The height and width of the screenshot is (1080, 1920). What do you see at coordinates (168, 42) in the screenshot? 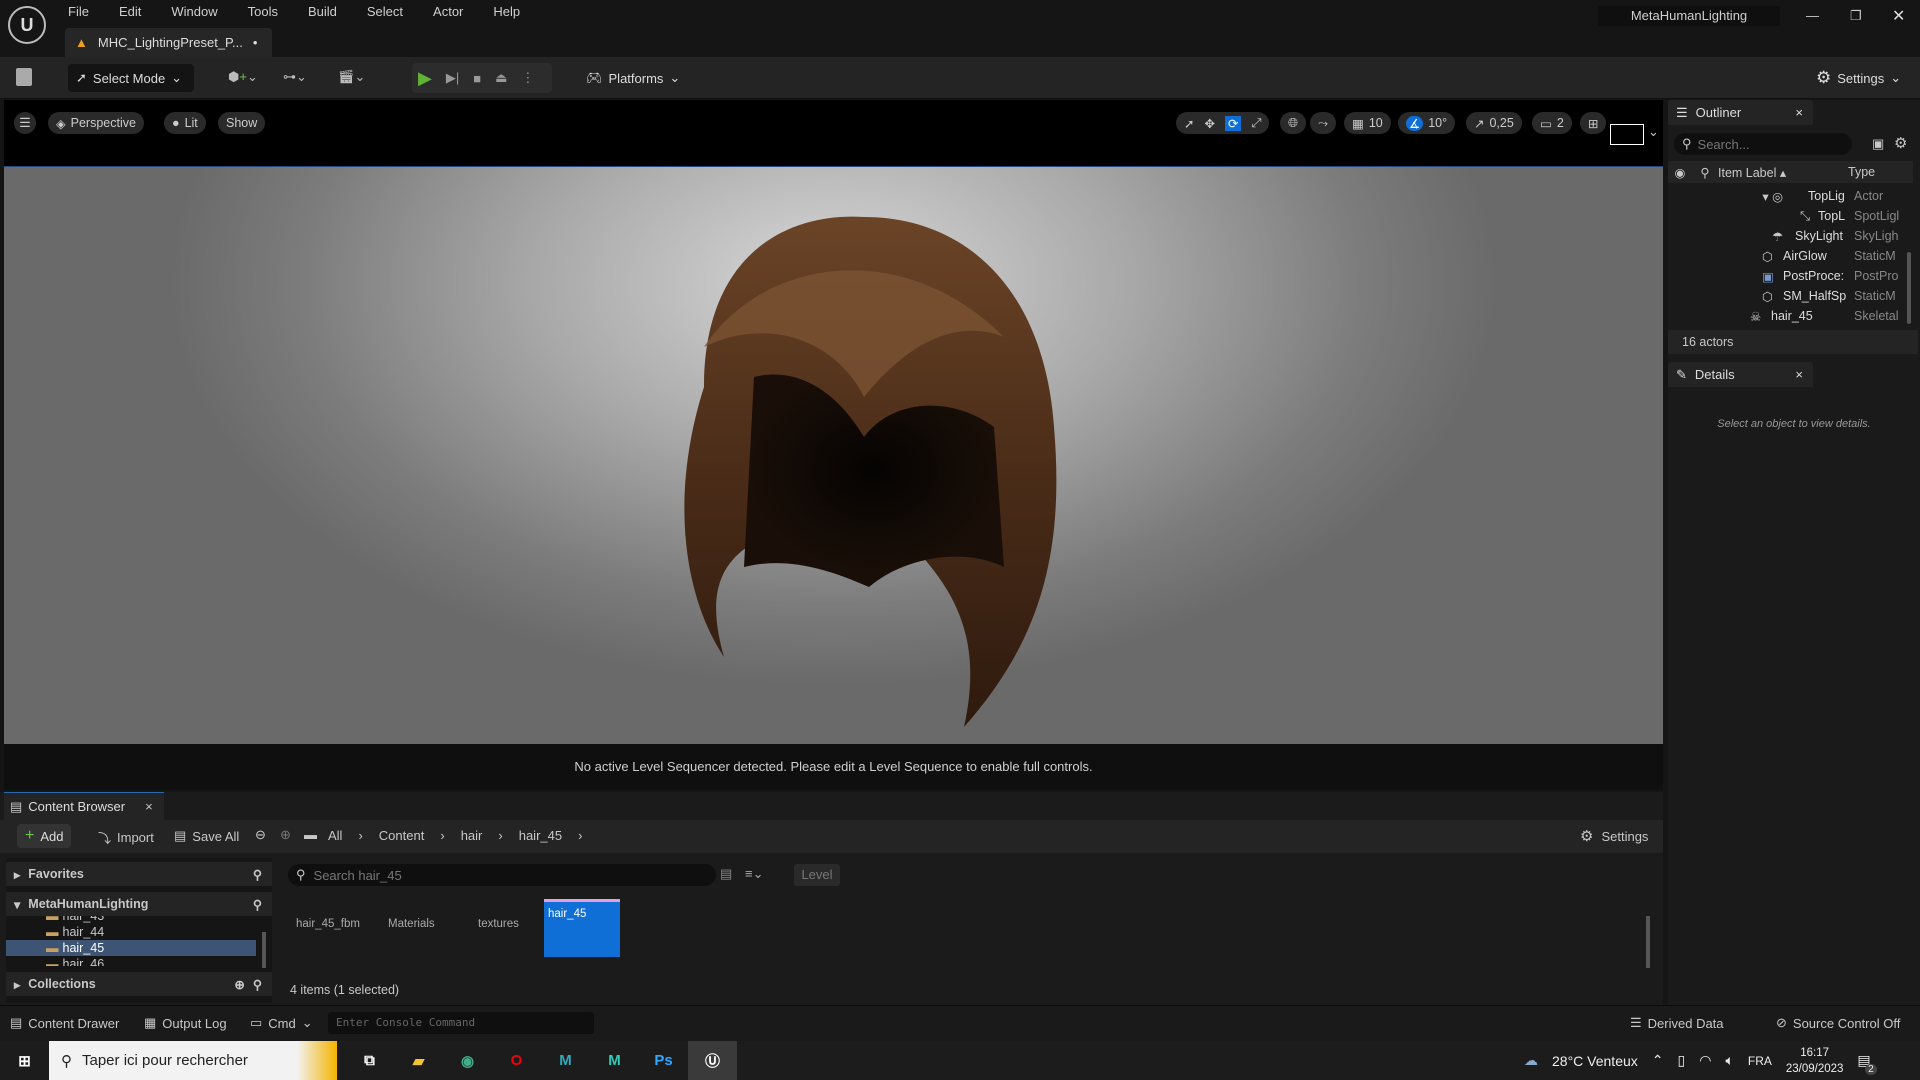
I see `level-tab: ▲ MHC_LightingPreset_P... •` at bounding box center [168, 42].